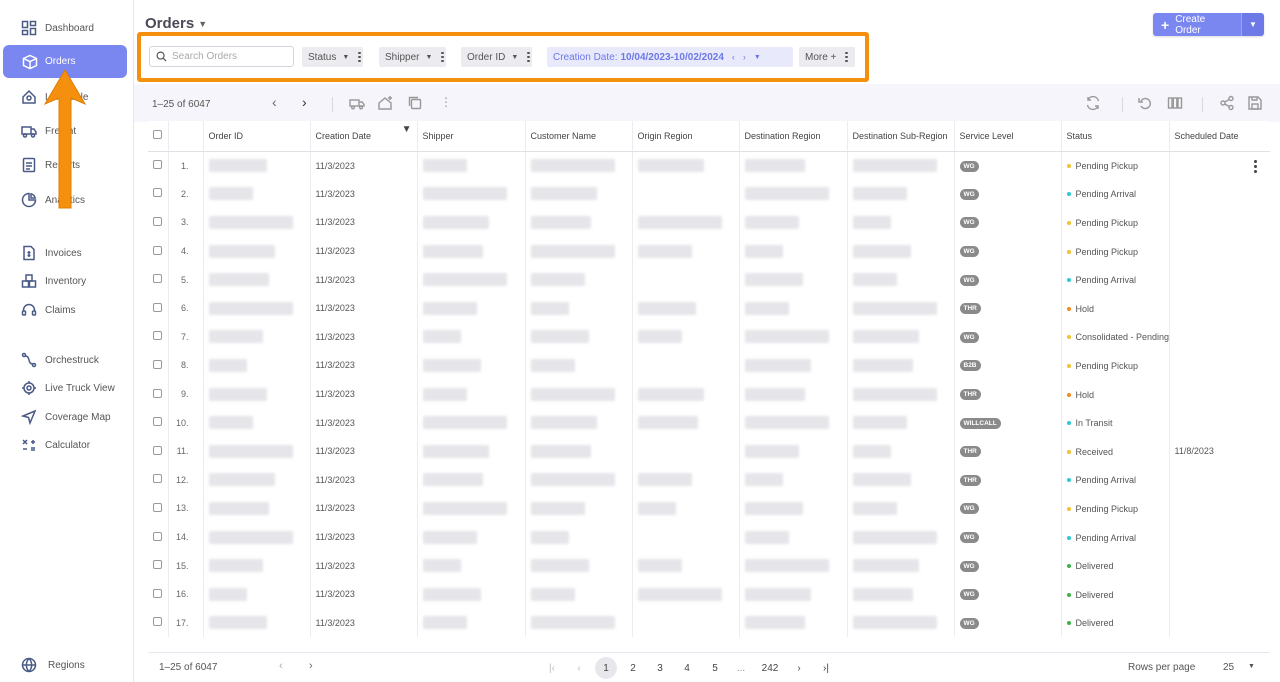  Describe the element at coordinates (606, 668) in the screenshot. I see `page-button-1: 1` at that location.